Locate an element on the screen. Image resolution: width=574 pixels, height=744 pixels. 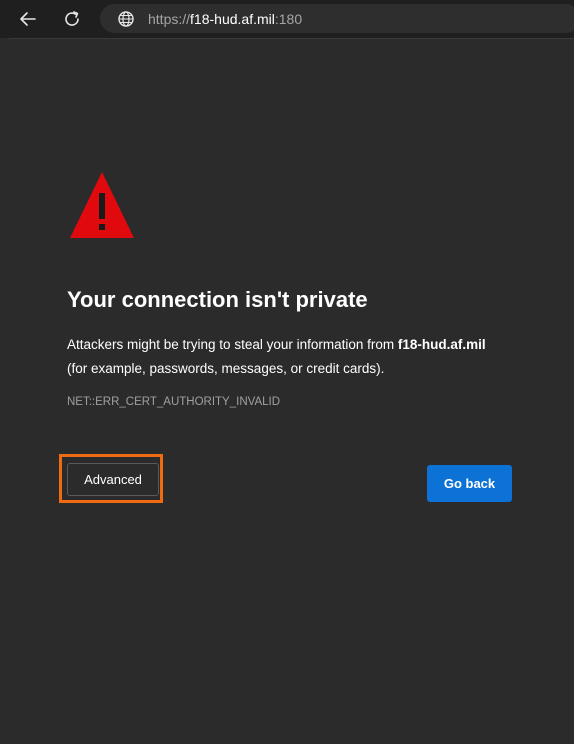
go-back-button: Go back is located at coordinates (469, 483).